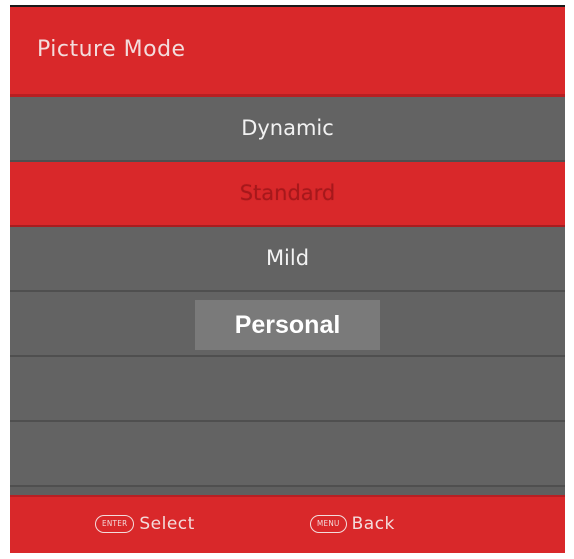 This screenshot has width=574, height=559. I want to click on menu-item-personal: Personal, so click(287, 324).